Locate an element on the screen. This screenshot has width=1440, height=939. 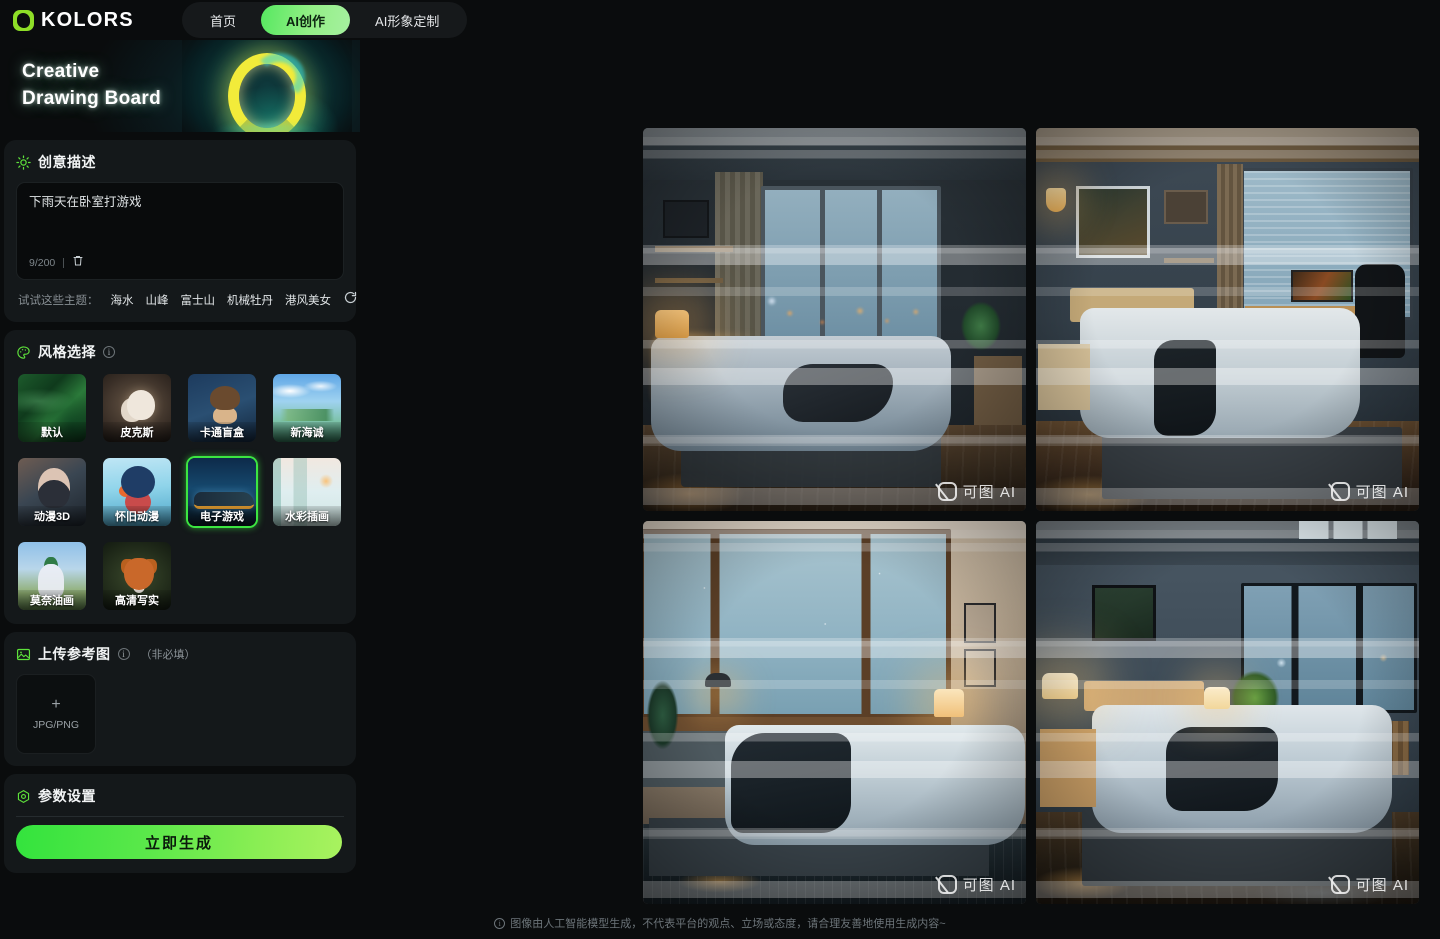
style-option-retro-anime: 怀旧动漫 is located at coordinates (137, 492).